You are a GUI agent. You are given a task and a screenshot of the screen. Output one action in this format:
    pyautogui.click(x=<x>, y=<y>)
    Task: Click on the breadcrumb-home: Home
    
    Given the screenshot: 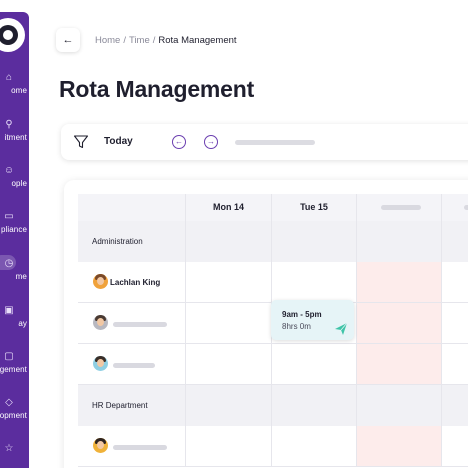 What is the action you would take?
    pyautogui.click(x=107, y=40)
    